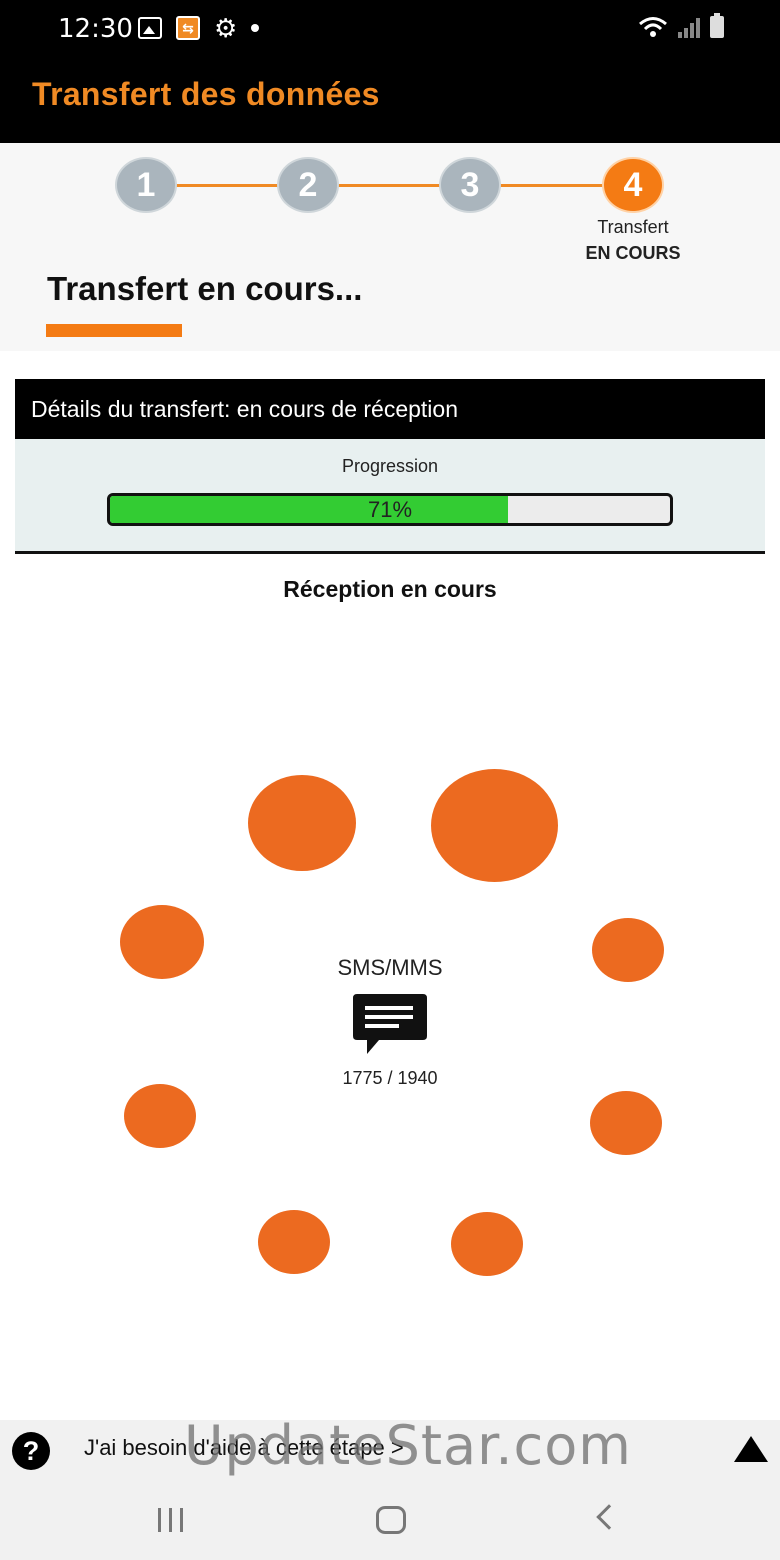 This screenshot has width=780, height=1560. I want to click on title-underline, so click(114, 330).